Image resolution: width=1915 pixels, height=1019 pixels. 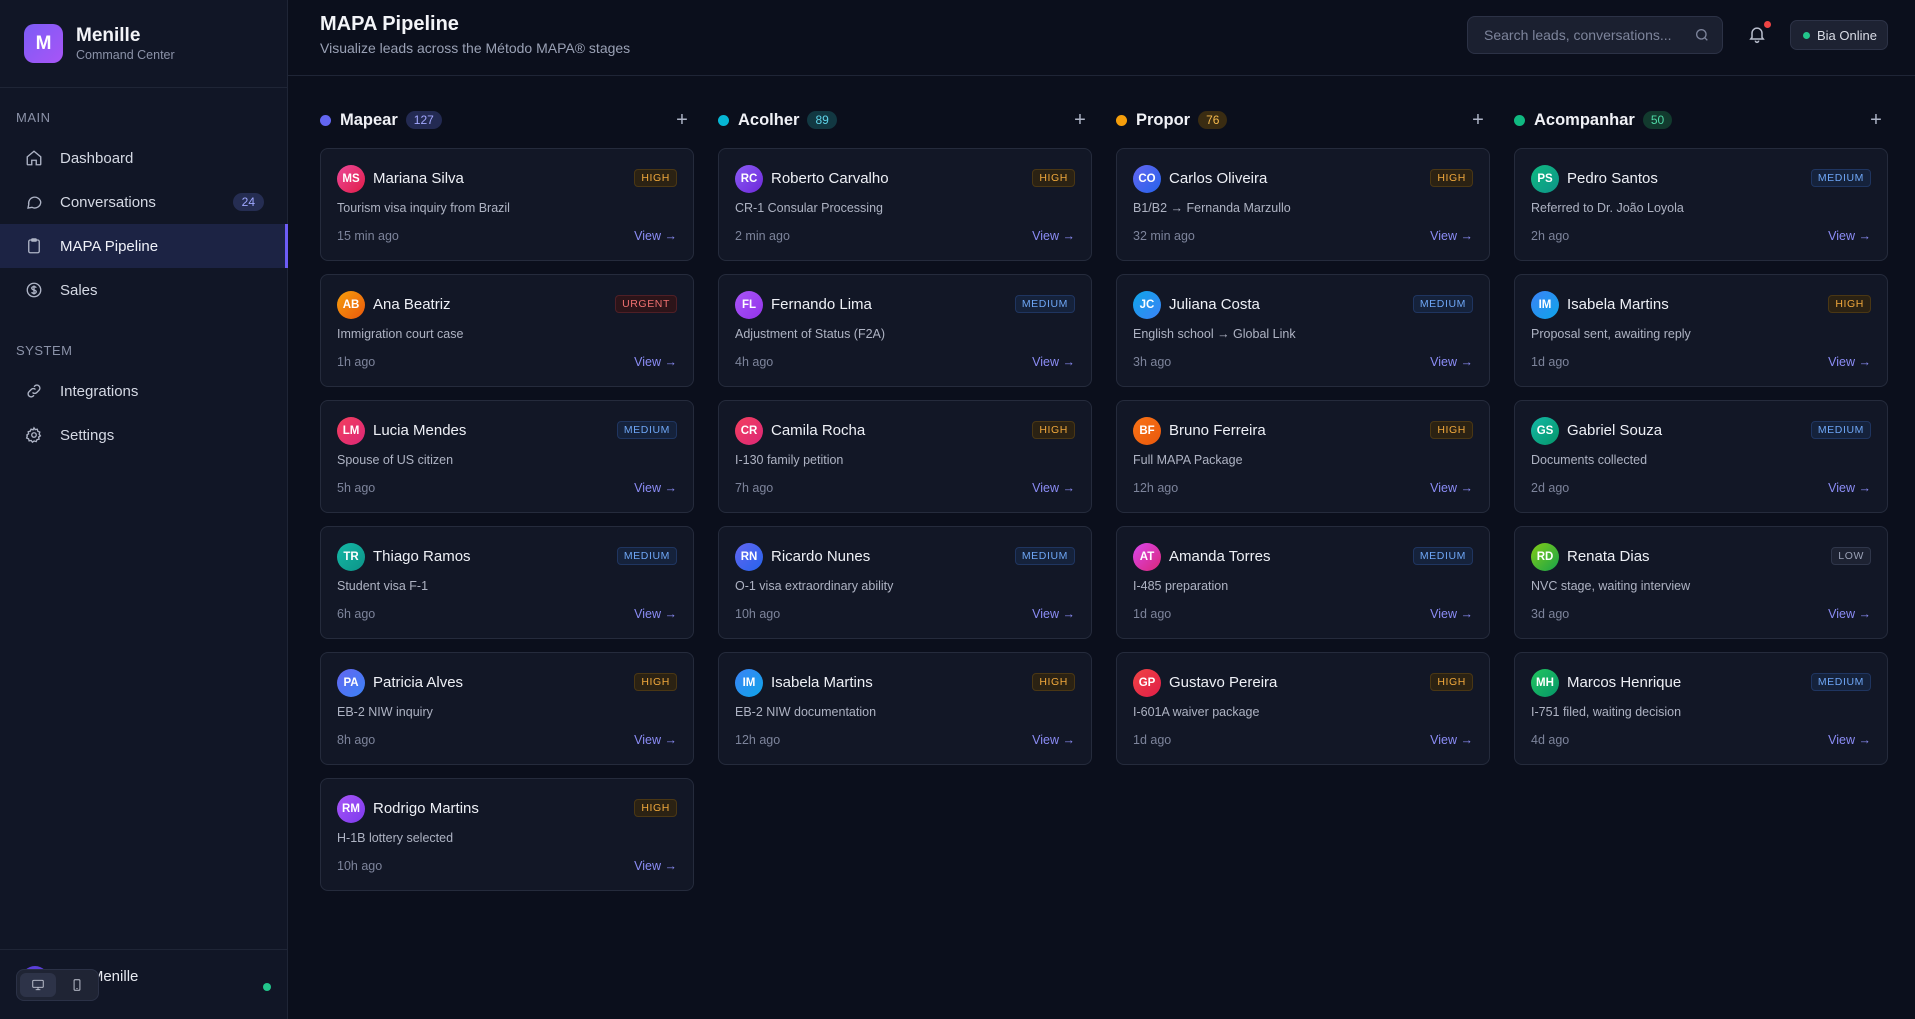 I want to click on lead-timestamp: 7h ago, so click(x=754, y=488).